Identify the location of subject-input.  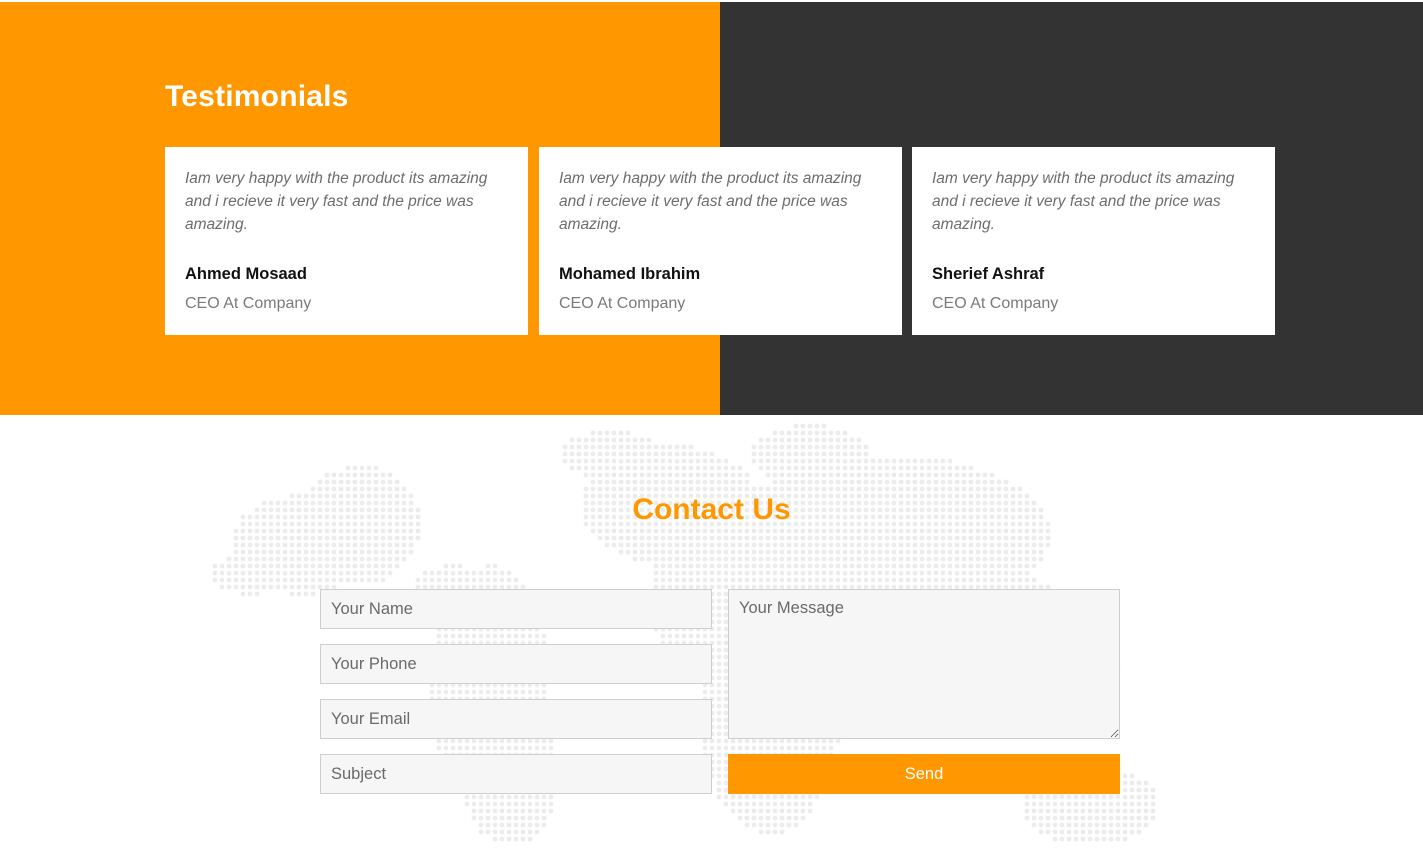
(516, 774).